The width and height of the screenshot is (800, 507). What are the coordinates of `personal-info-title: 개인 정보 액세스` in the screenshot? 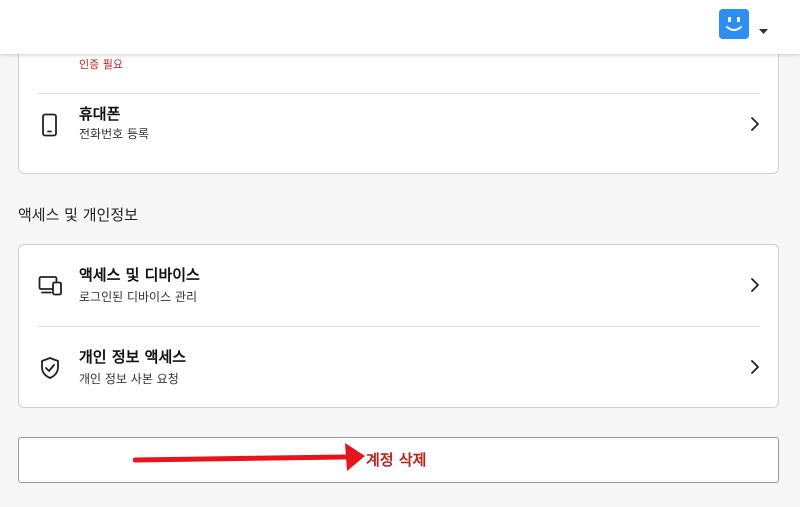 It's located at (133, 357).